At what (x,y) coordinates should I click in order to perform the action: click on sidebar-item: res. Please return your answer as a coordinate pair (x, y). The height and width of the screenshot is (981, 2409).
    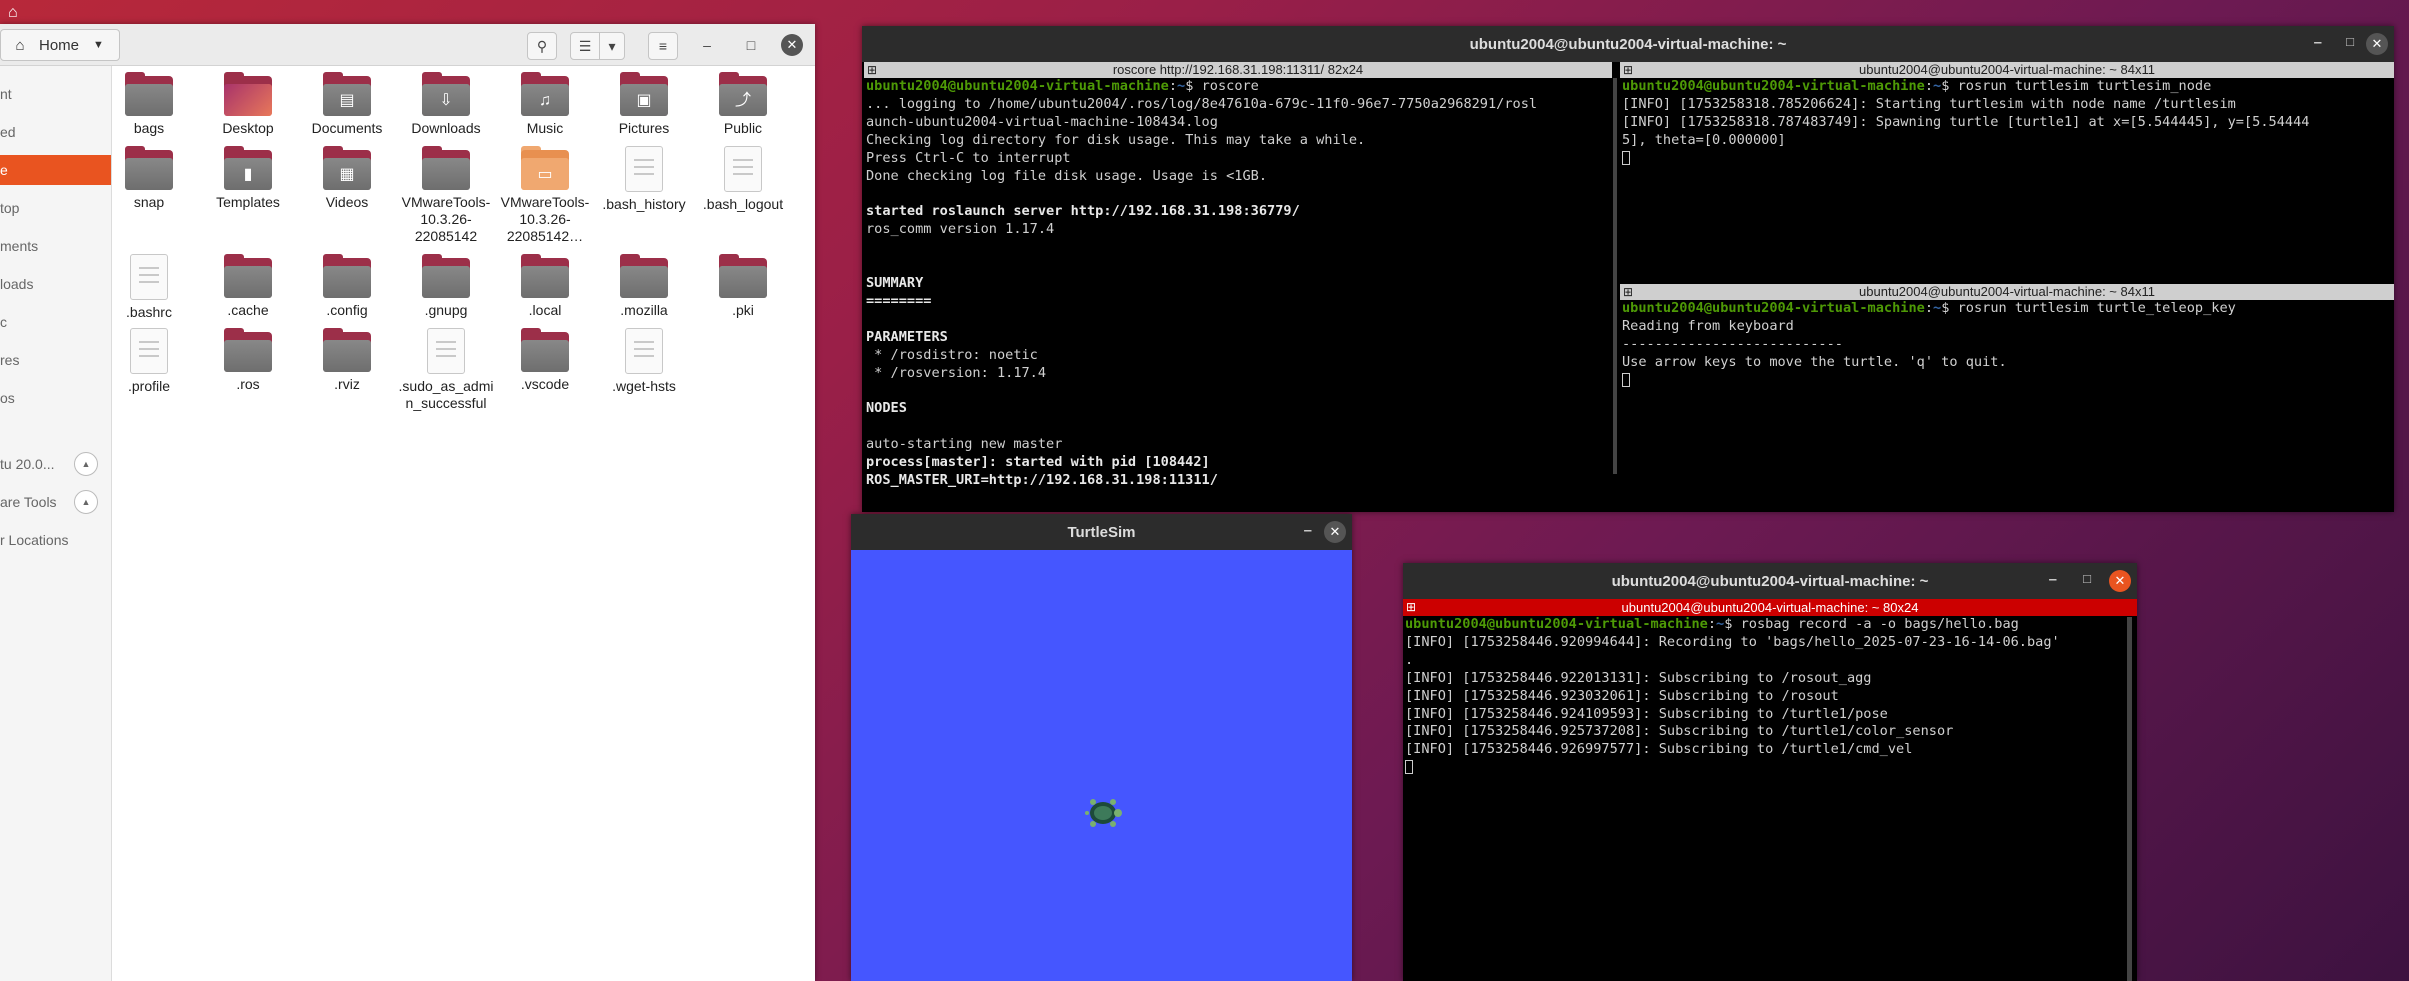
    Looking at the image, I should click on (55, 360).